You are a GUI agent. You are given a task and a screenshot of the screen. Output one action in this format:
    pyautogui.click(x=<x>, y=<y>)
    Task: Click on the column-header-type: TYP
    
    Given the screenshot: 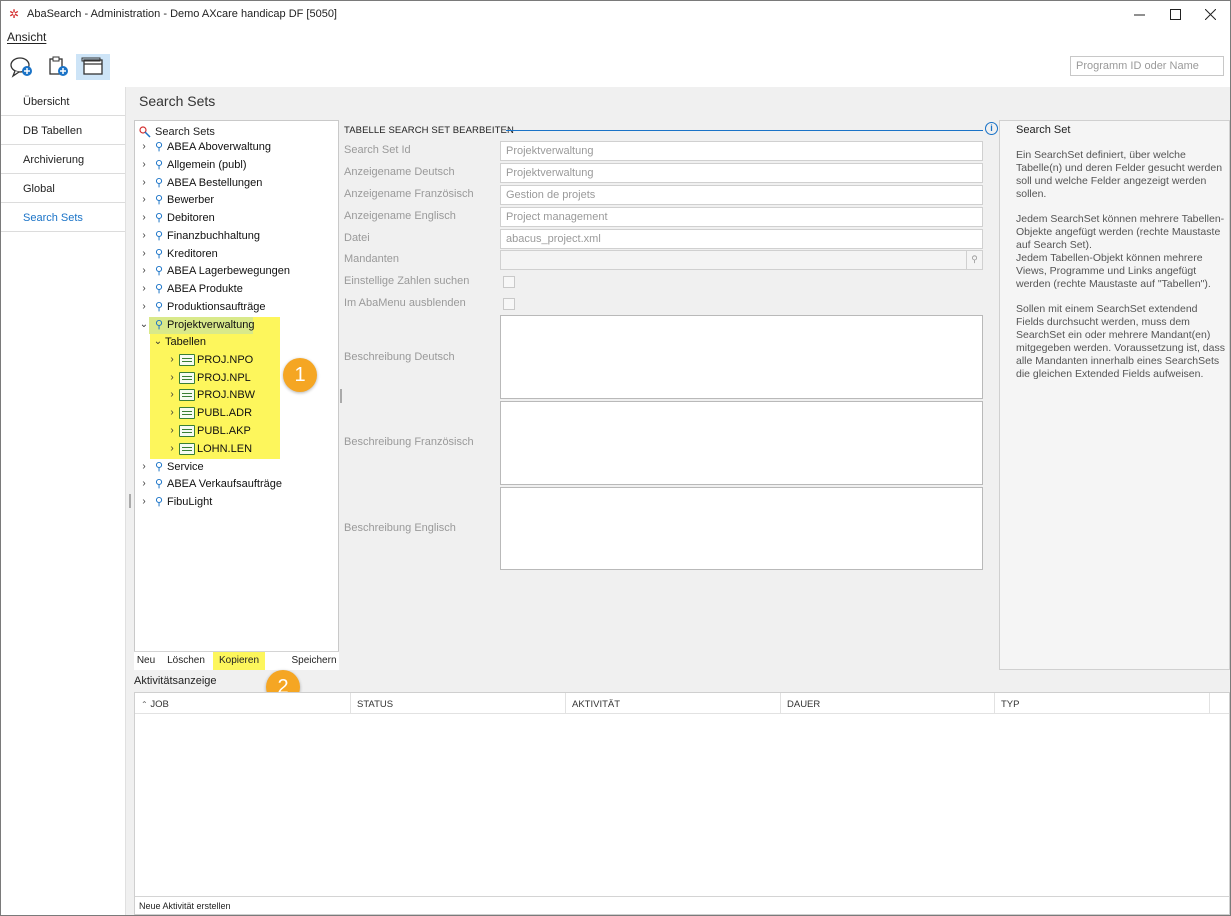 What is the action you would take?
    pyautogui.click(x=1102, y=703)
    